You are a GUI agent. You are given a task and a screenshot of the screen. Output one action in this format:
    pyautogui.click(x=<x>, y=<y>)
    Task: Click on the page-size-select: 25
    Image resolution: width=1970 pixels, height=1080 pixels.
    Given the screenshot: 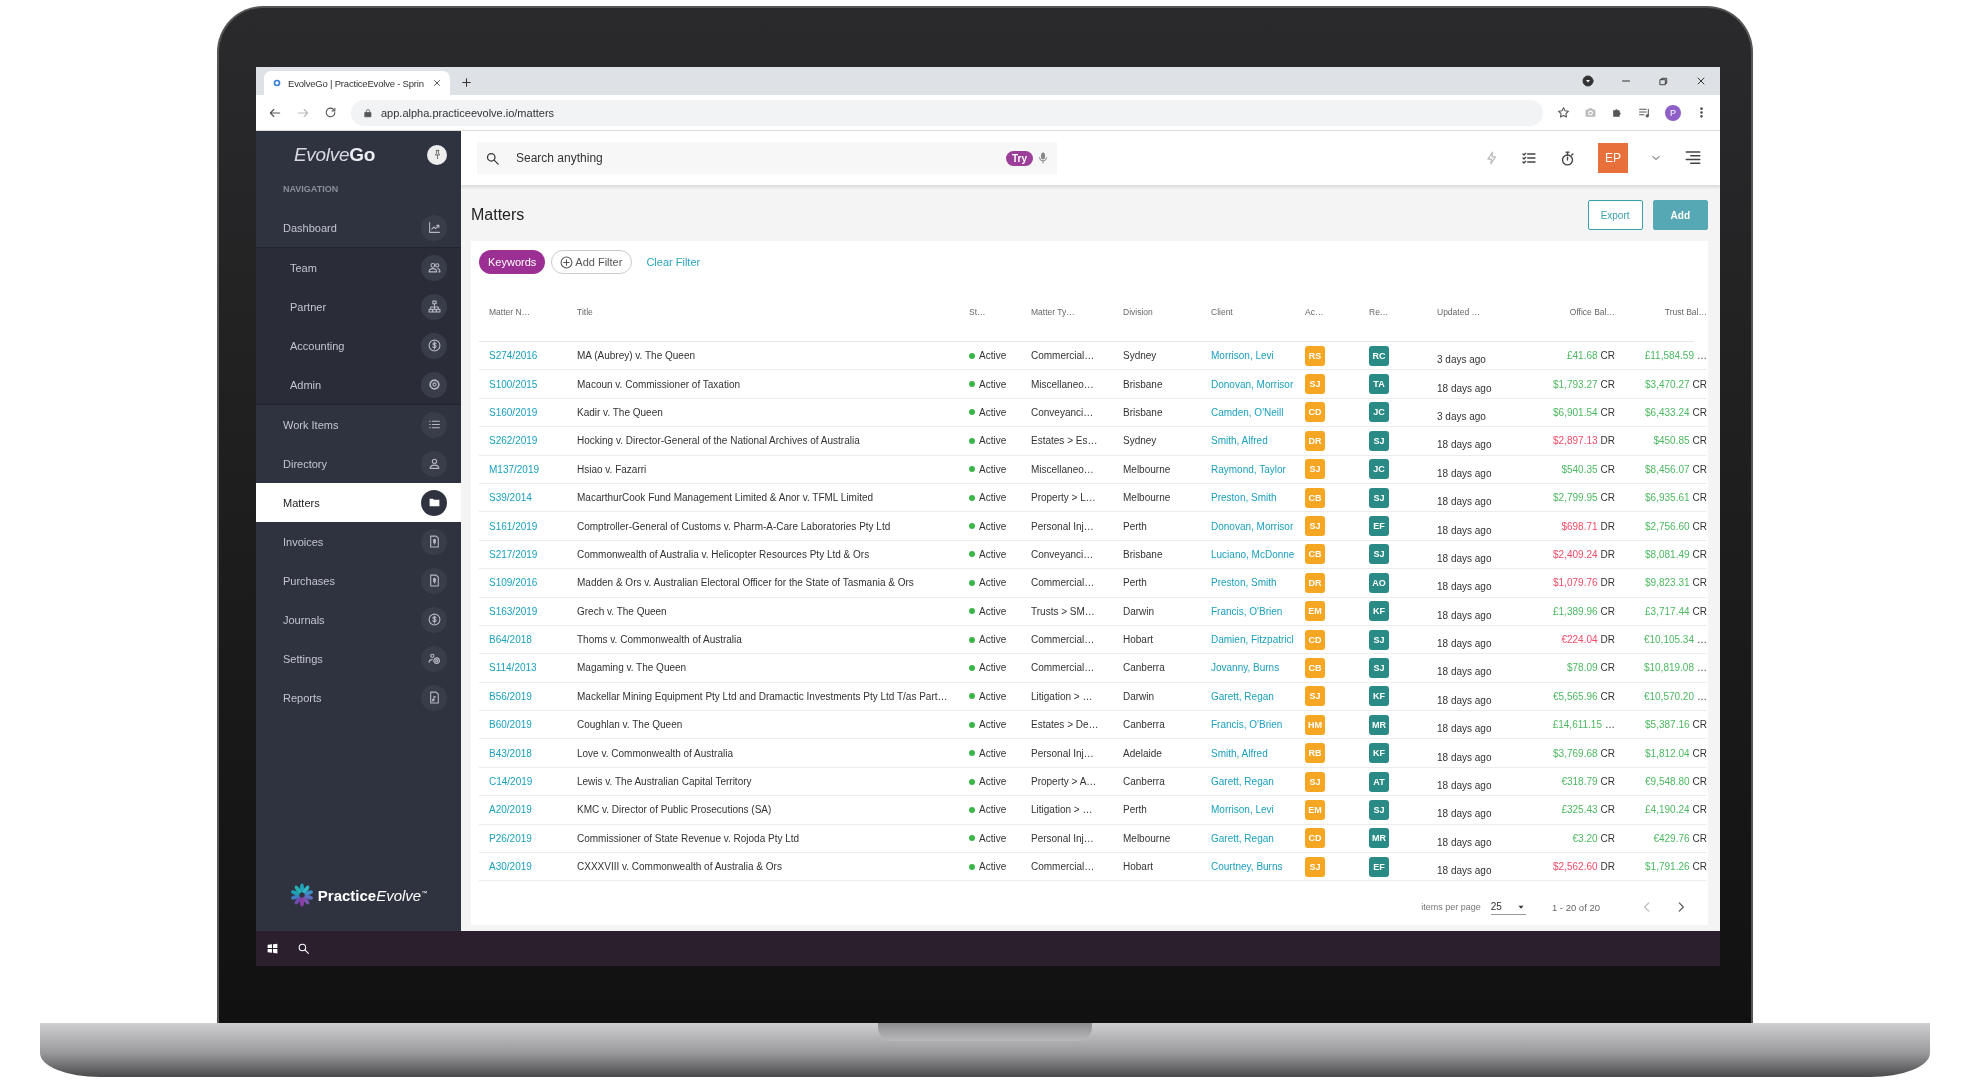 What is the action you would take?
    pyautogui.click(x=1508, y=907)
    